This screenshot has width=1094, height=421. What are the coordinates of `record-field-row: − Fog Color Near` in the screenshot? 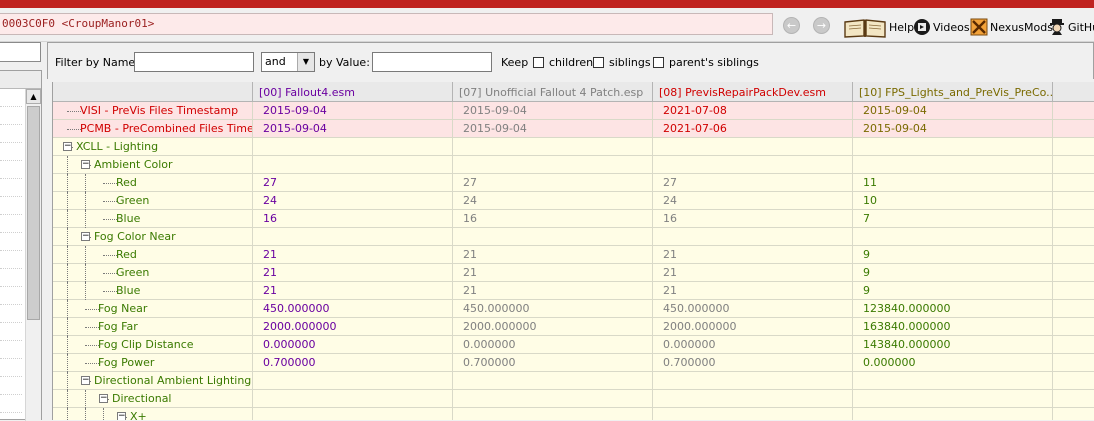 It's located at (573, 237).